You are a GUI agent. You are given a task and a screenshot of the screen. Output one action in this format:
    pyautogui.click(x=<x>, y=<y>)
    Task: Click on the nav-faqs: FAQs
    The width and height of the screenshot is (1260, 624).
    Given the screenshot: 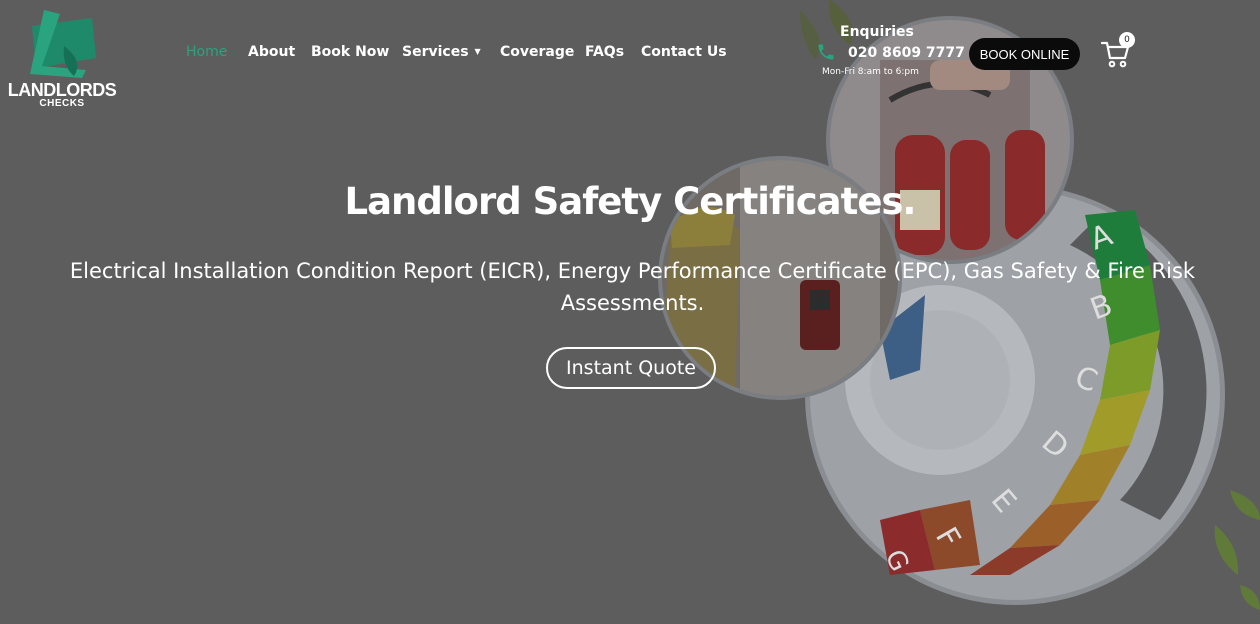 What is the action you would take?
    pyautogui.click(x=604, y=52)
    